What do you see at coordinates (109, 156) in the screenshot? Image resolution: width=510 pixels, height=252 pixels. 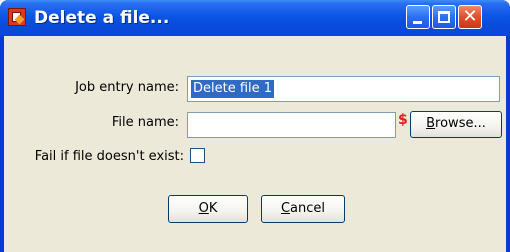 I see `fail-if-missing-label: Fail if file doesn't exist:` at bounding box center [109, 156].